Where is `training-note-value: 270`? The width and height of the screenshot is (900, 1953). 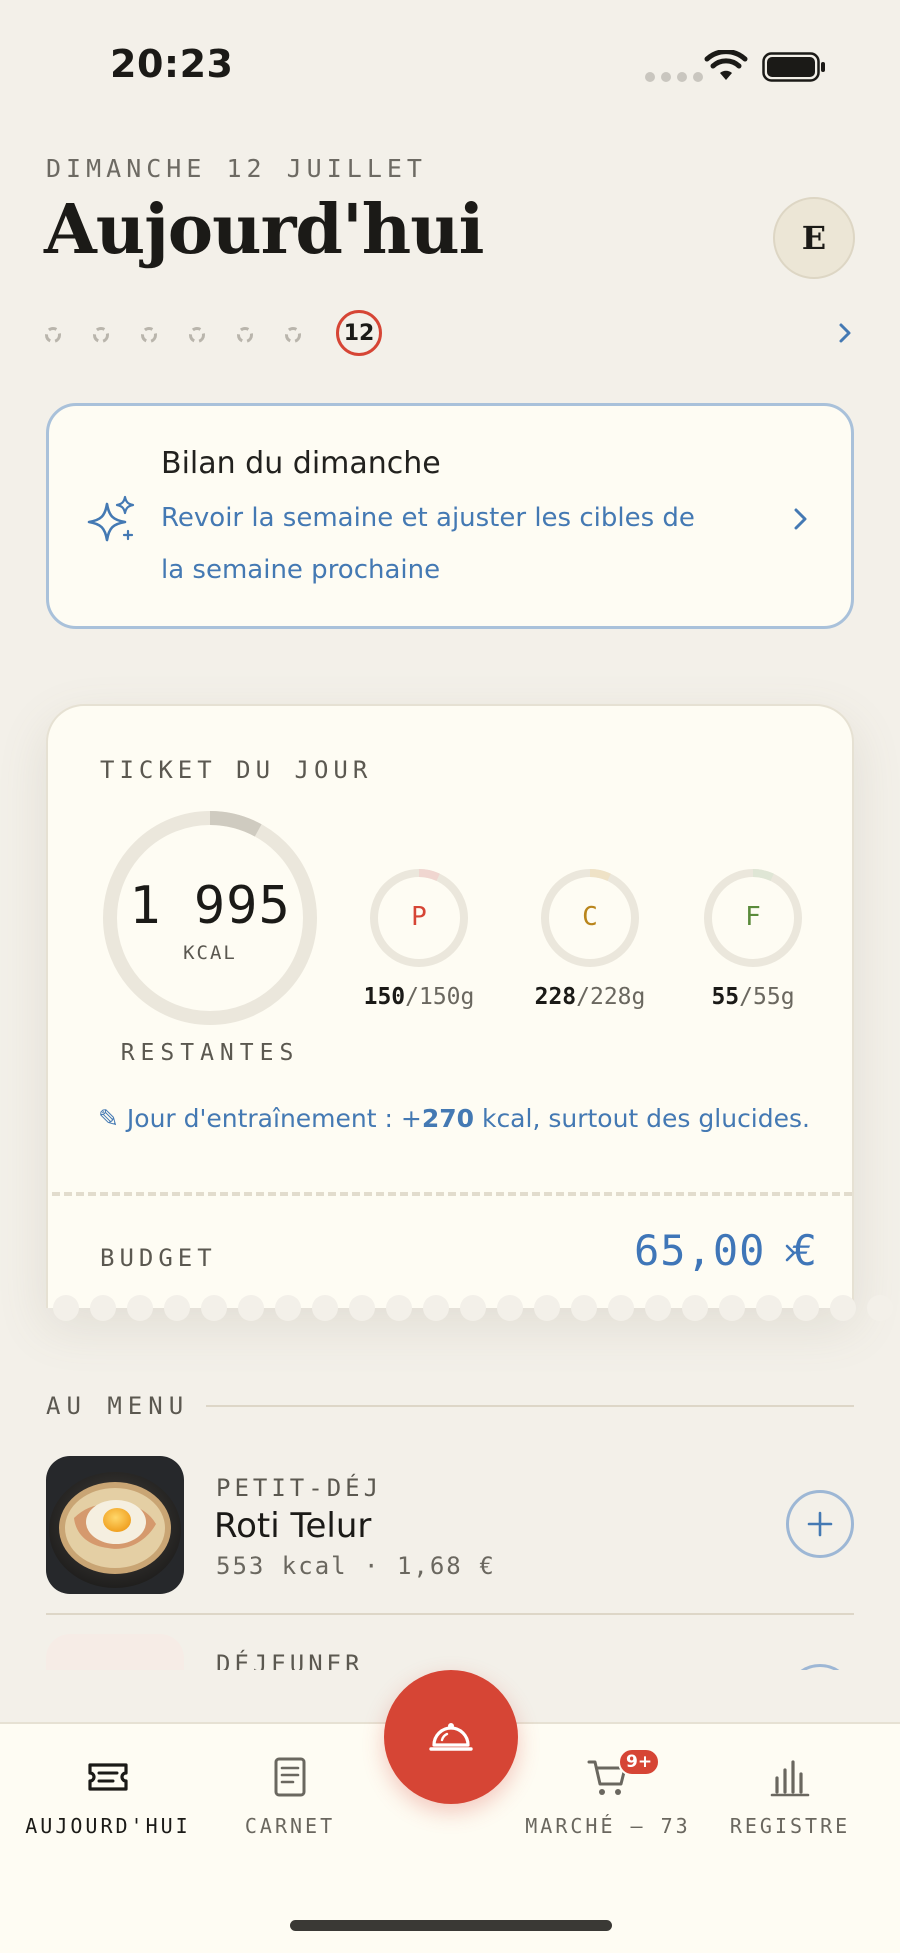 training-note-value: 270 is located at coordinates (448, 1118).